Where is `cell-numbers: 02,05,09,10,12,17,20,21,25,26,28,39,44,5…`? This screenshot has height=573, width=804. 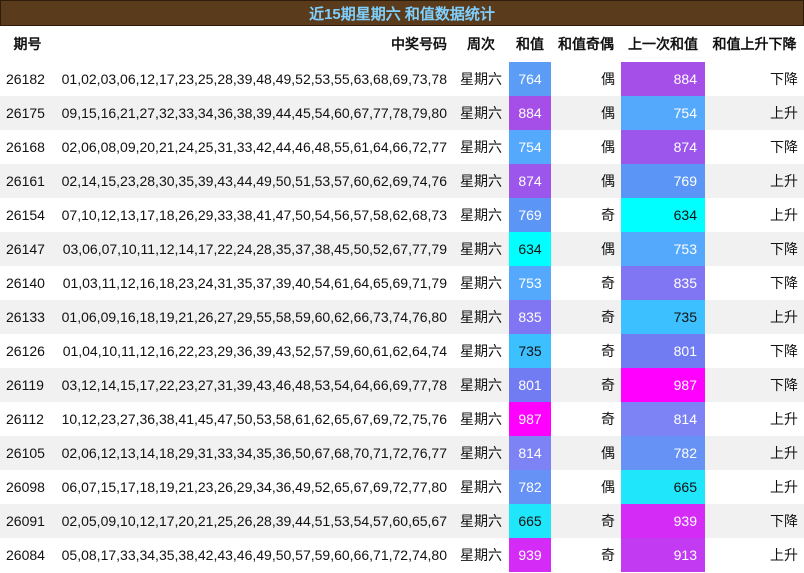
cell-numbers: 02,05,09,10,12,17,20,21,25,26,28,39,44,5… is located at coordinates (254, 521).